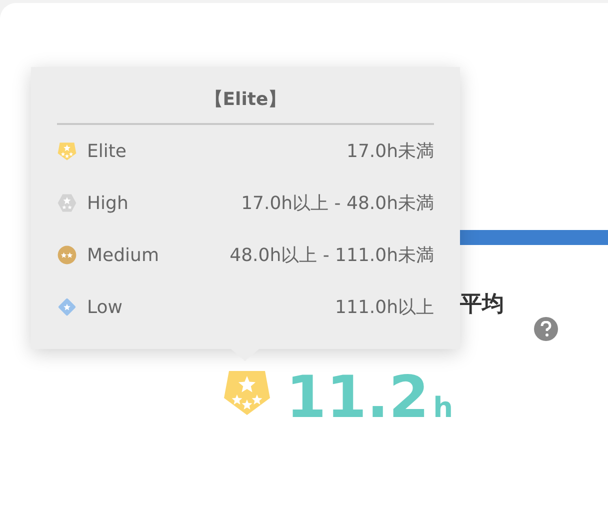  Describe the element at coordinates (123, 255) in the screenshot. I see `level-name: Medium` at that location.